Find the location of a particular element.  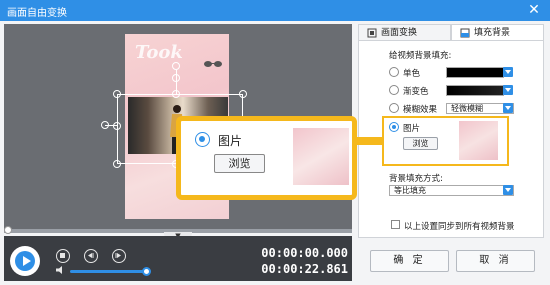

resize-handle-bottom-left is located at coordinates (117, 164).